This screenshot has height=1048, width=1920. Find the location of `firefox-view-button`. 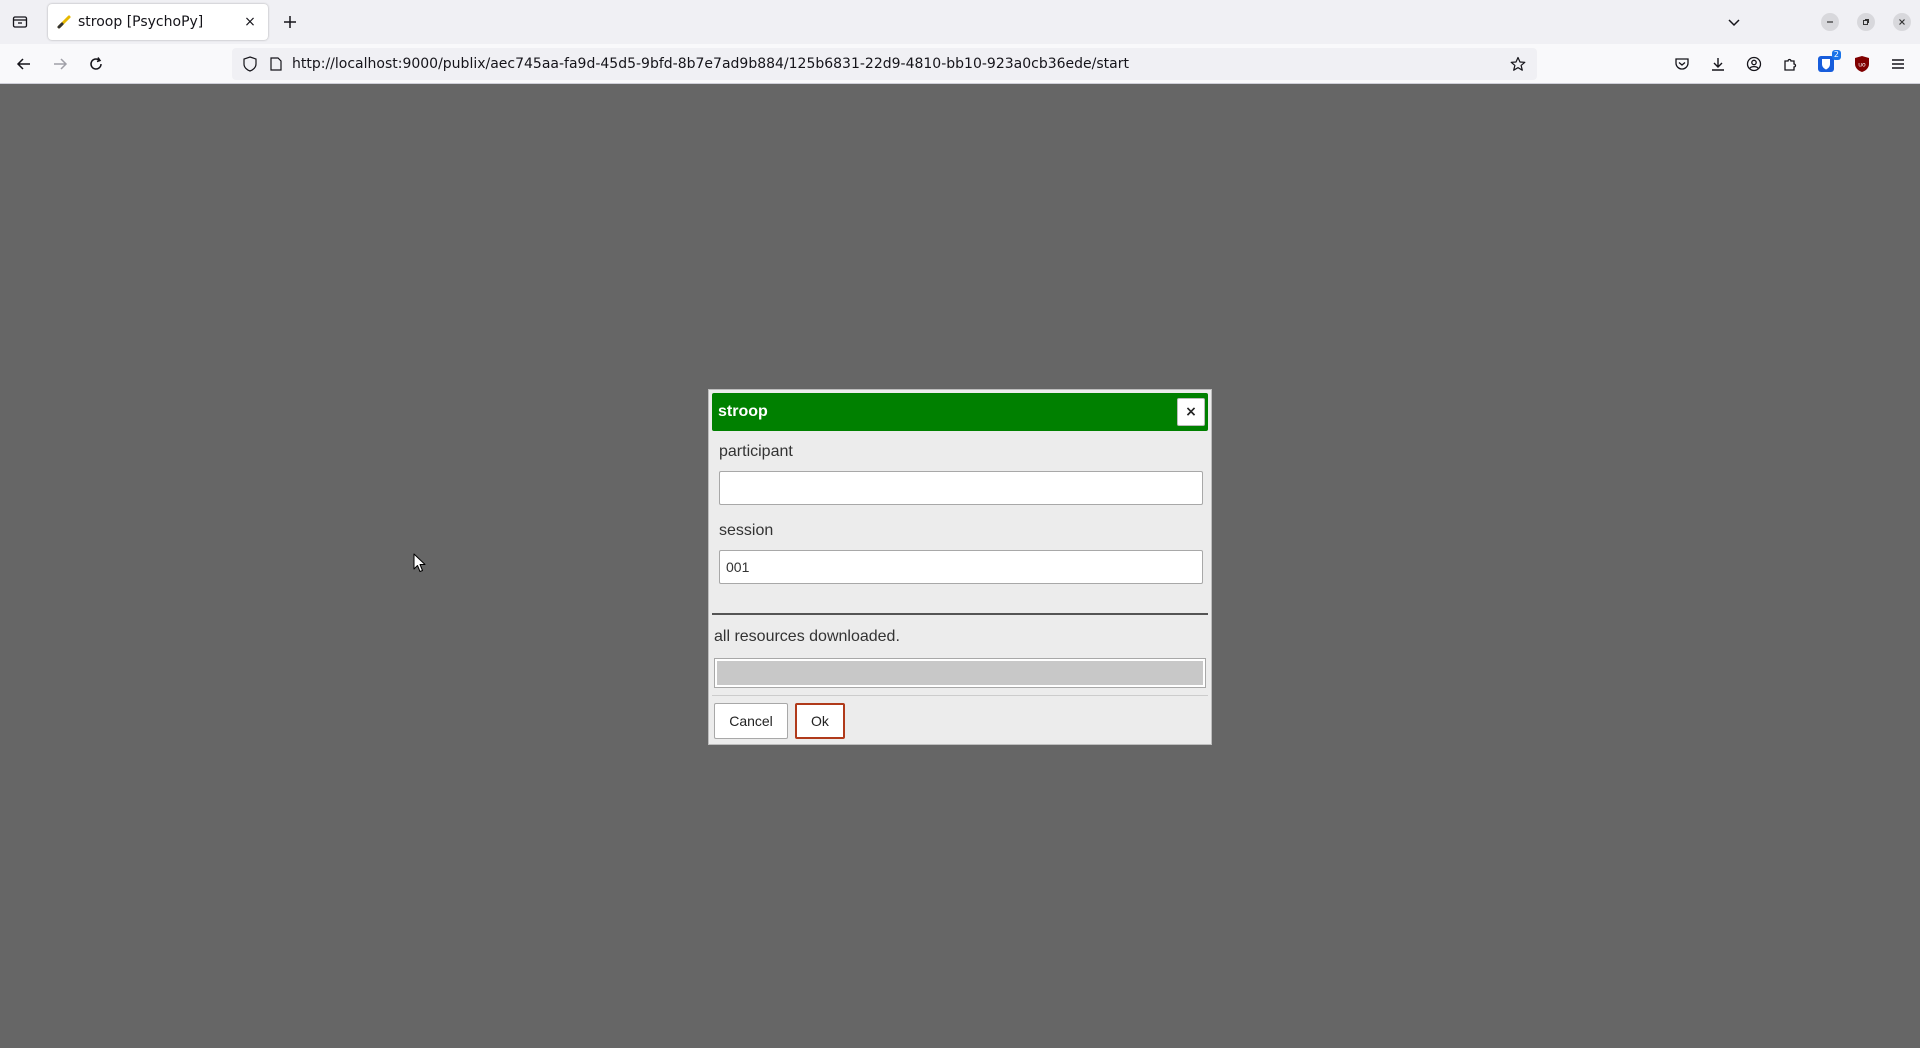

firefox-view-button is located at coordinates (20, 22).